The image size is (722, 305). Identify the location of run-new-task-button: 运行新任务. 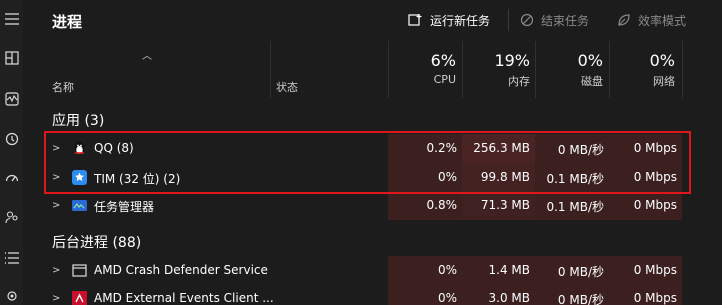
(449, 20).